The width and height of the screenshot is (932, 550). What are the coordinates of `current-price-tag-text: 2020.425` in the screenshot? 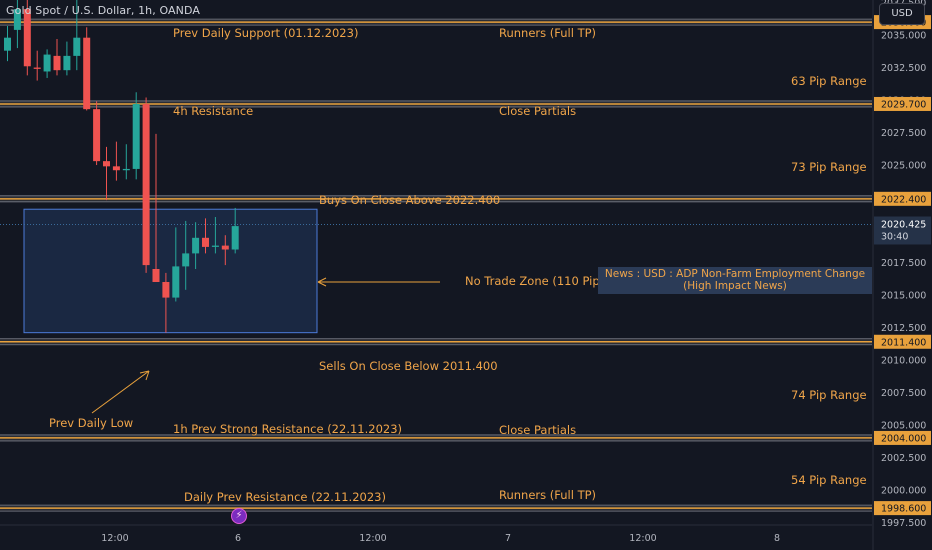 It's located at (903, 224).